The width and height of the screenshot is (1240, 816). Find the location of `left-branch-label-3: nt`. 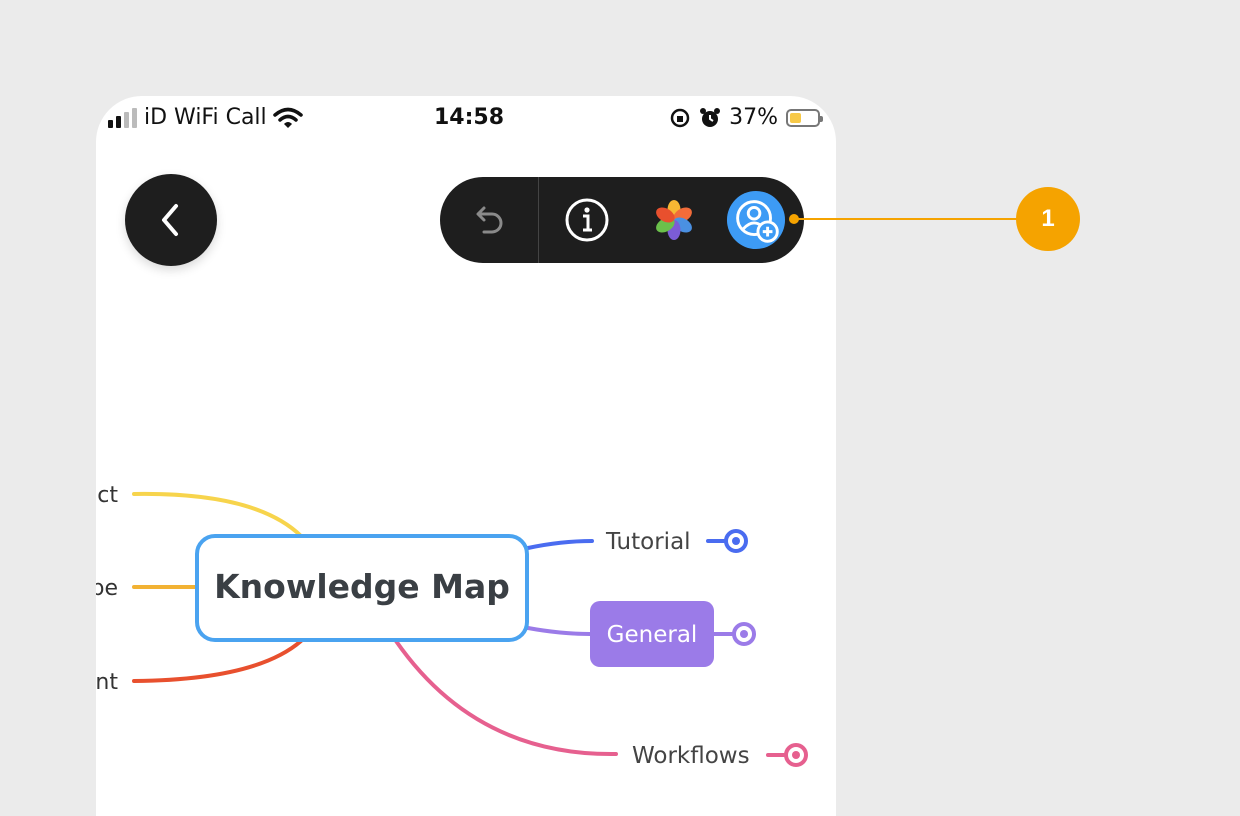

left-branch-label-3: nt is located at coordinates (107, 682).